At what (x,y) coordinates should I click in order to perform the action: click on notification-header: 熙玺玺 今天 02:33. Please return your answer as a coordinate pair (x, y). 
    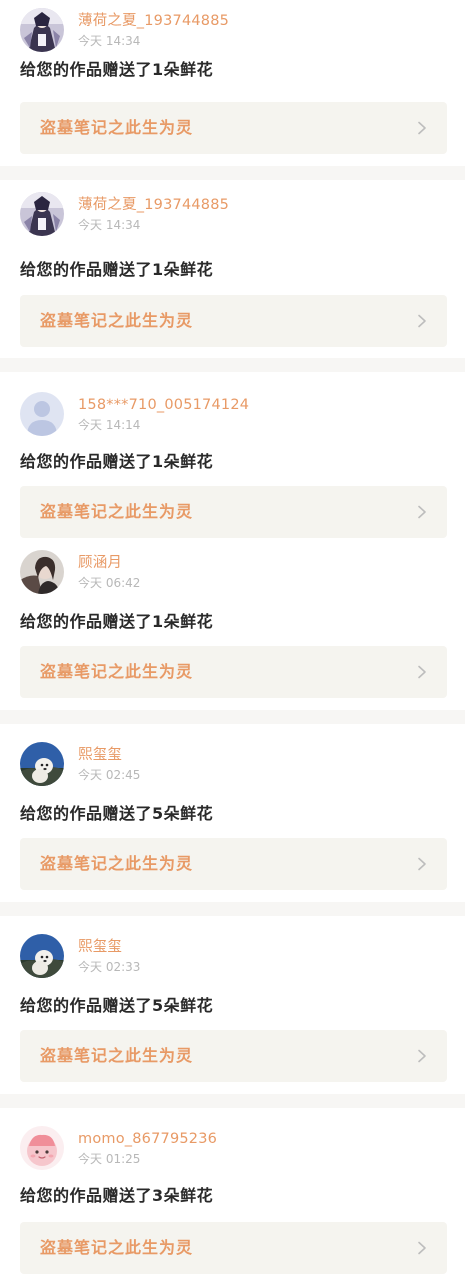
    Looking at the image, I should click on (80, 956).